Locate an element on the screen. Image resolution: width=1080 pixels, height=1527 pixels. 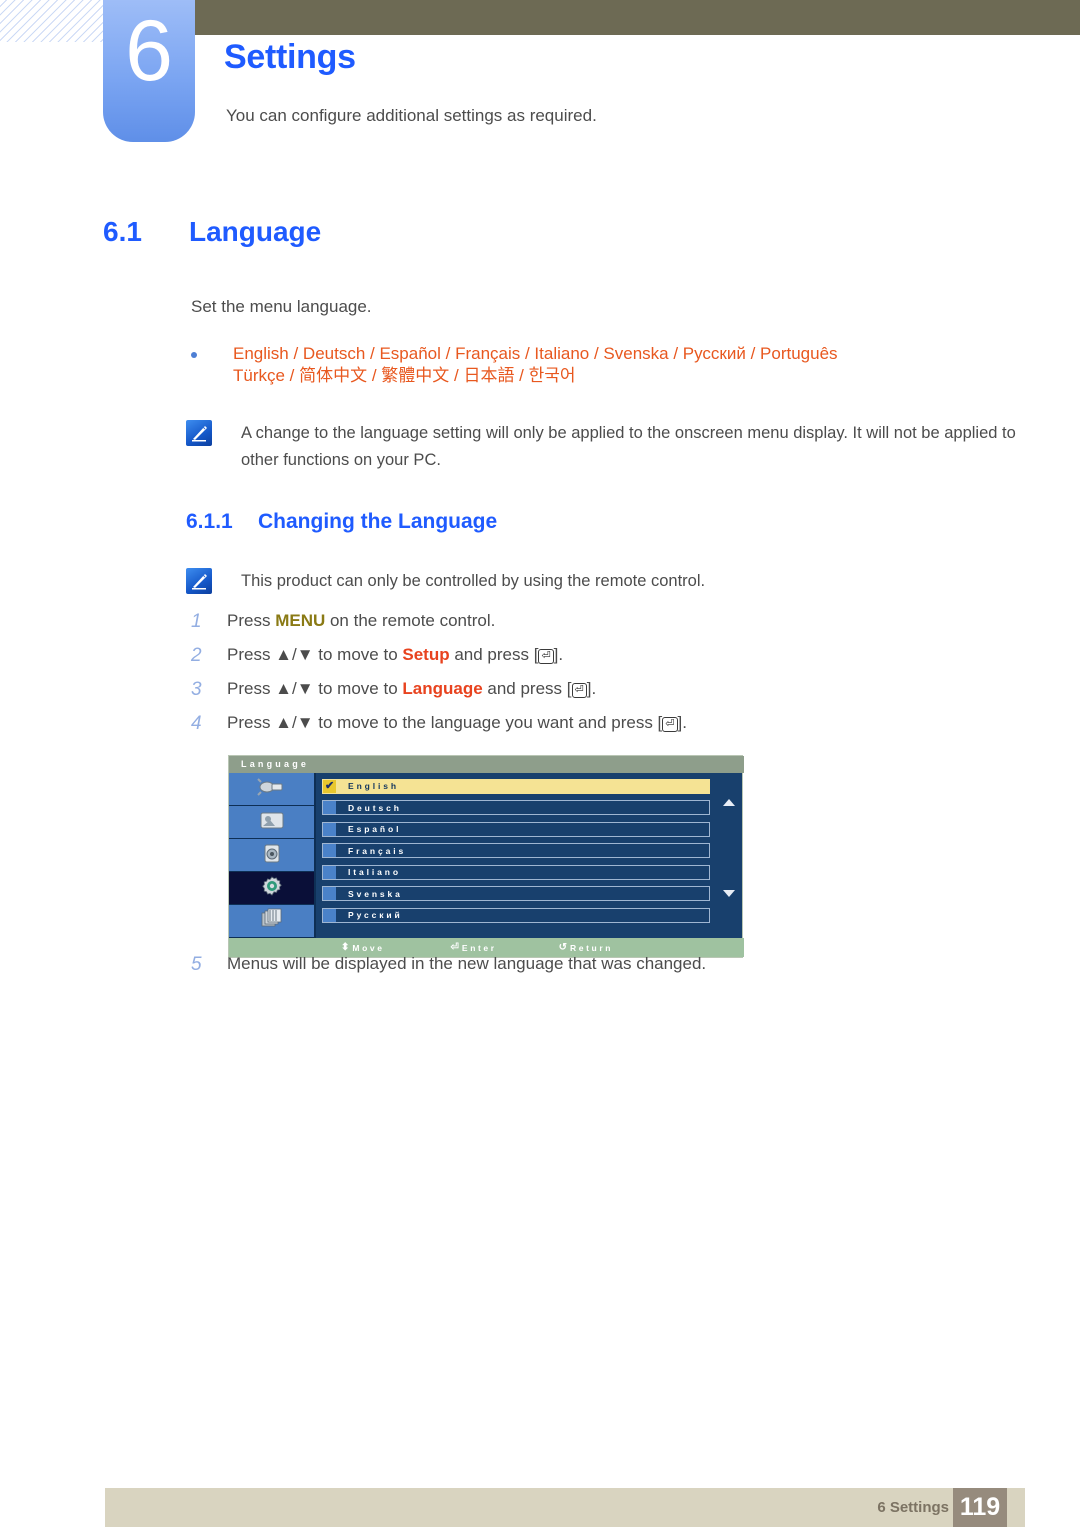
picture-icon is located at coordinates (272, 822).